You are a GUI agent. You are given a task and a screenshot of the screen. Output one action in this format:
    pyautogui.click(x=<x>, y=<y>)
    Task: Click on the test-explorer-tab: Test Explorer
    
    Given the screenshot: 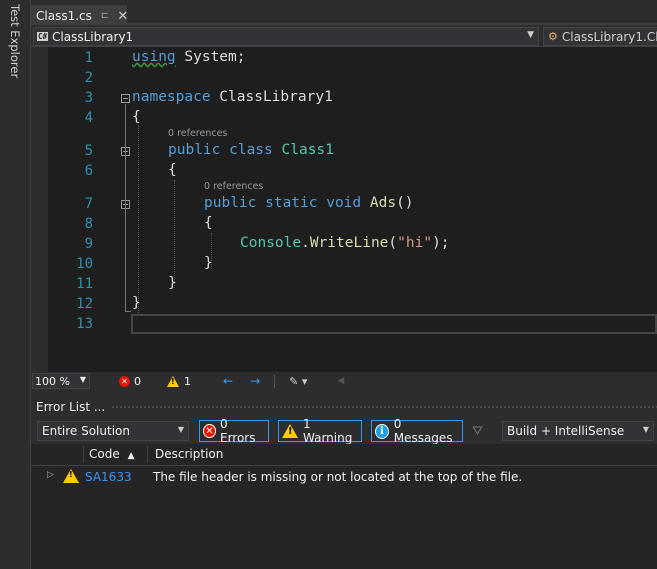 What is the action you would take?
    pyautogui.click(x=15, y=41)
    